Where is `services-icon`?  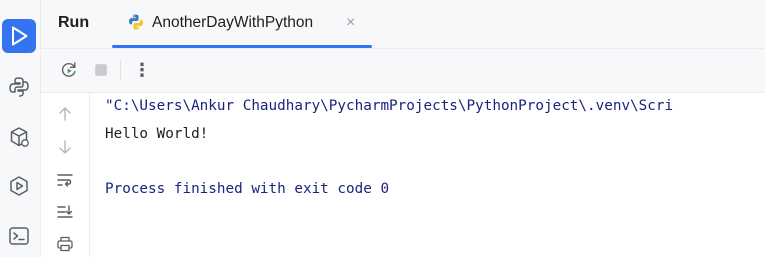 services-icon is located at coordinates (19, 186).